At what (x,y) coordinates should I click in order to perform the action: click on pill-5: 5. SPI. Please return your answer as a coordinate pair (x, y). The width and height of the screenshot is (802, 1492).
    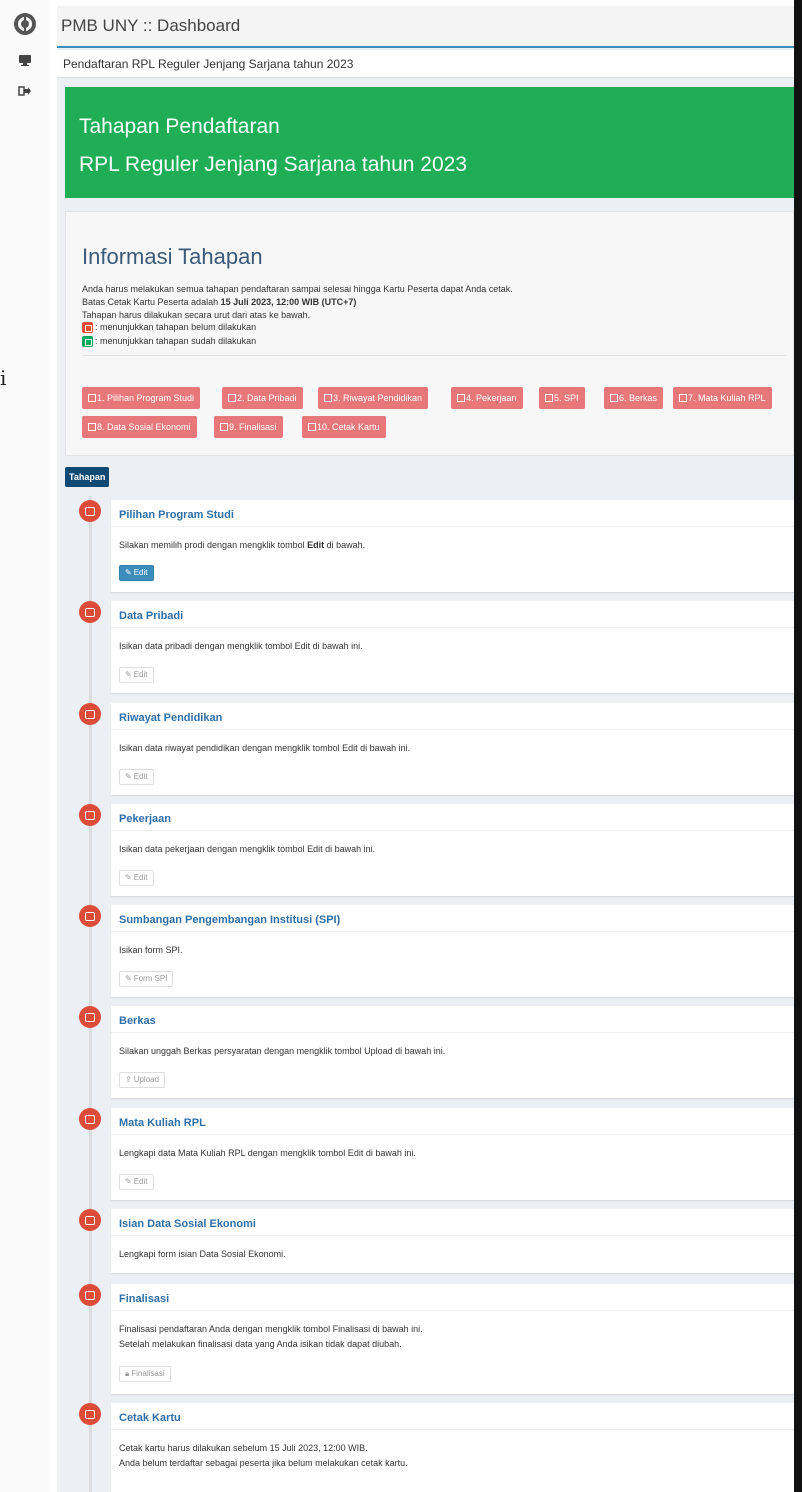
    Looking at the image, I should click on (562, 398).